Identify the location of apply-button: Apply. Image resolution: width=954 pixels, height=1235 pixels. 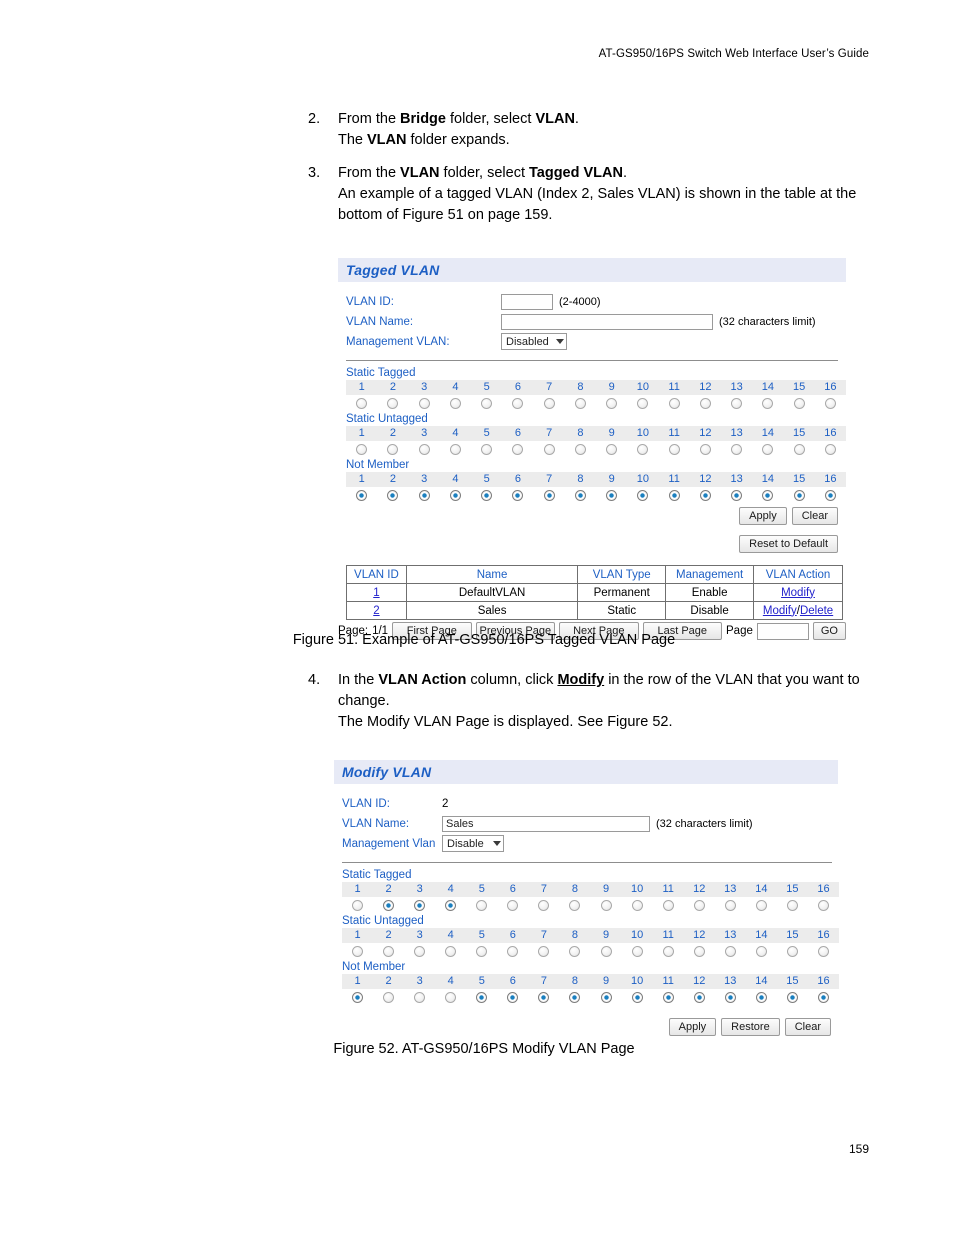
(763, 516).